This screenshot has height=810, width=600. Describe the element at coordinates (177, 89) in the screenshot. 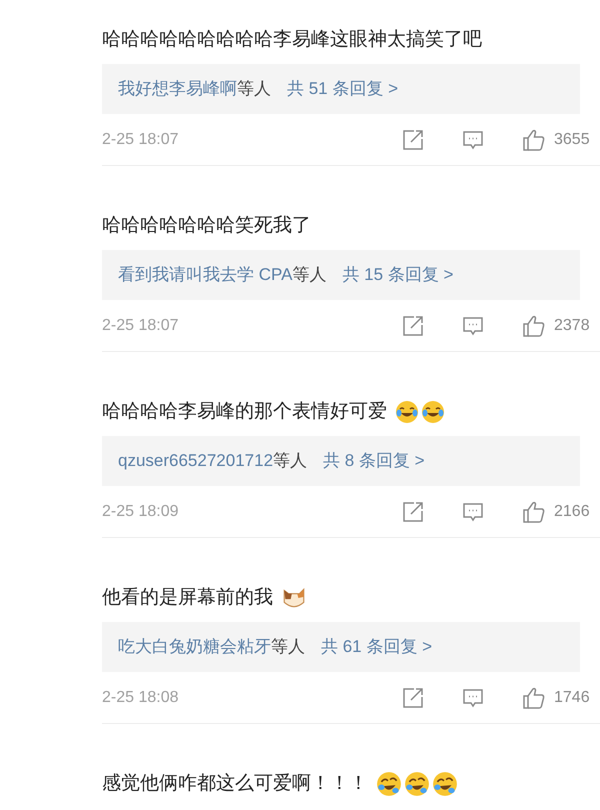

I see `replier-name-link: 我好想李易峰啊` at that location.